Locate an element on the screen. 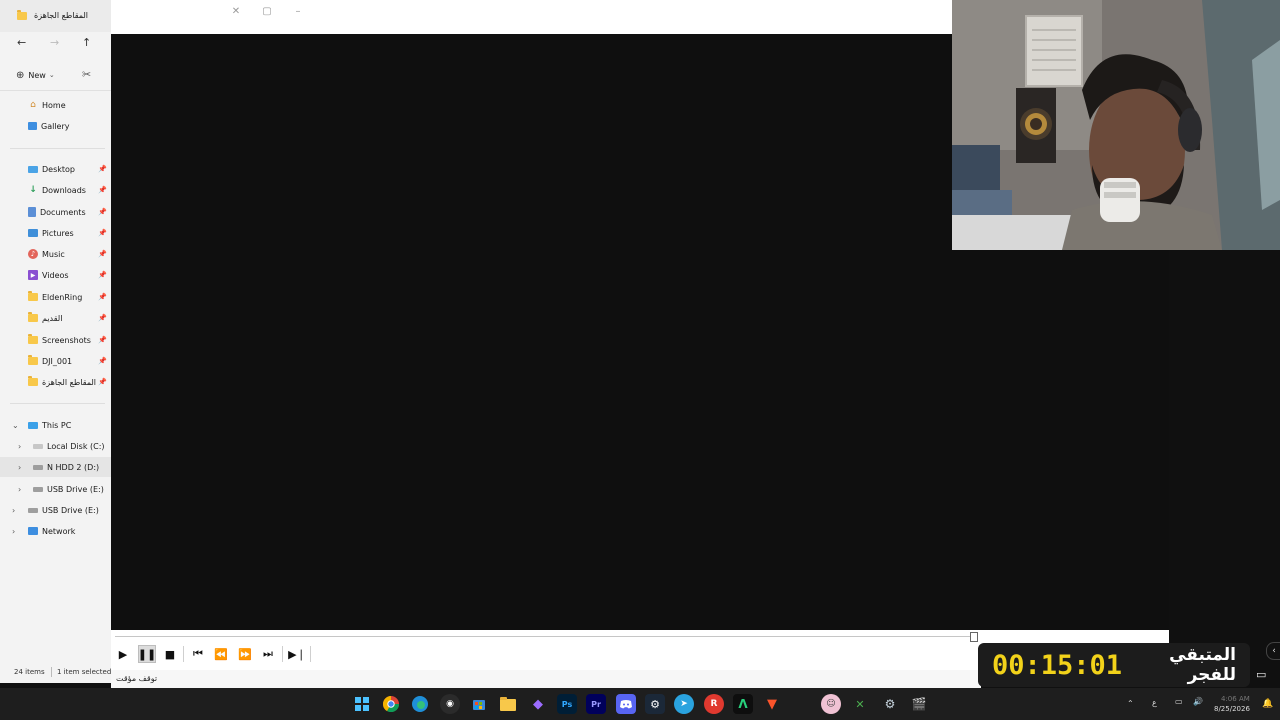  folder-icon is located at coordinates (33, 296).